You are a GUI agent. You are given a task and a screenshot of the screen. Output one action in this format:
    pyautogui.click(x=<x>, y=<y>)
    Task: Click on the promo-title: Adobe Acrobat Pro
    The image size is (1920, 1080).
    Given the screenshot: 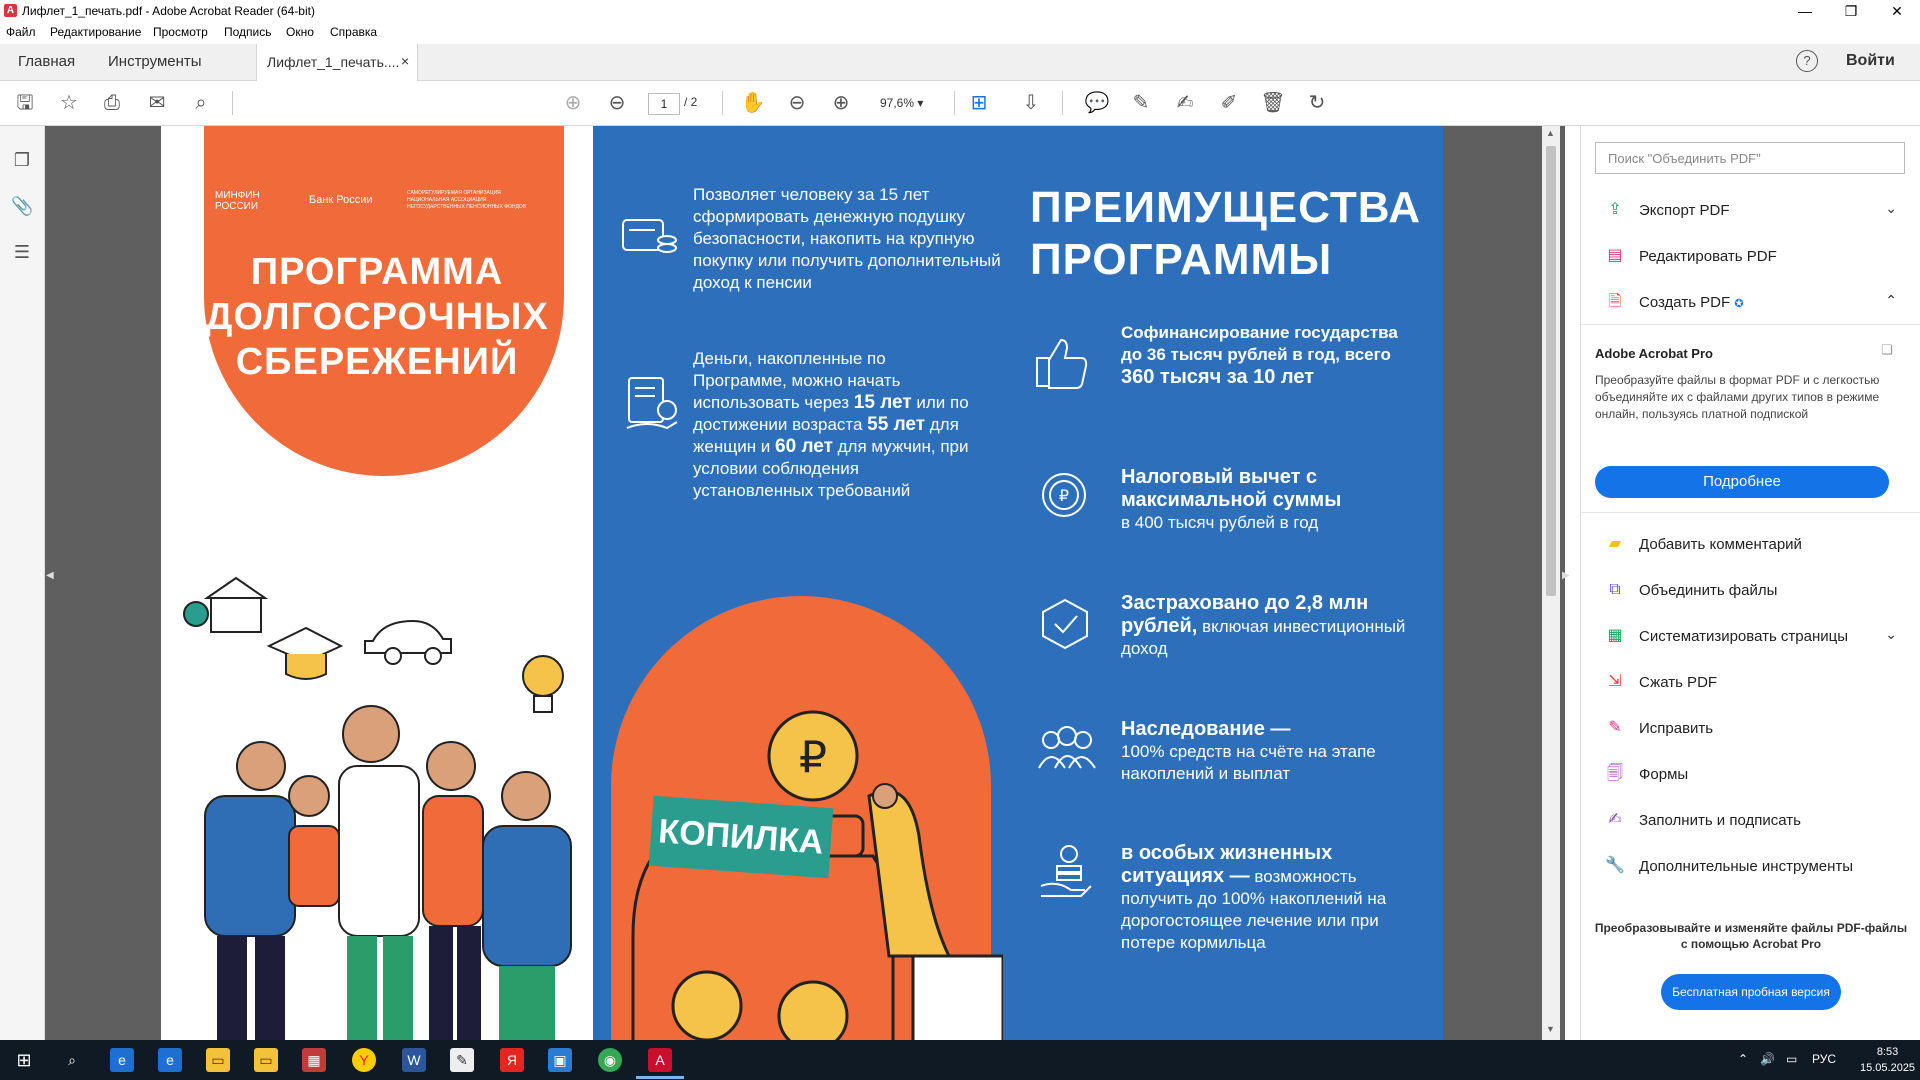 What is the action you would take?
    pyautogui.click(x=1654, y=353)
    